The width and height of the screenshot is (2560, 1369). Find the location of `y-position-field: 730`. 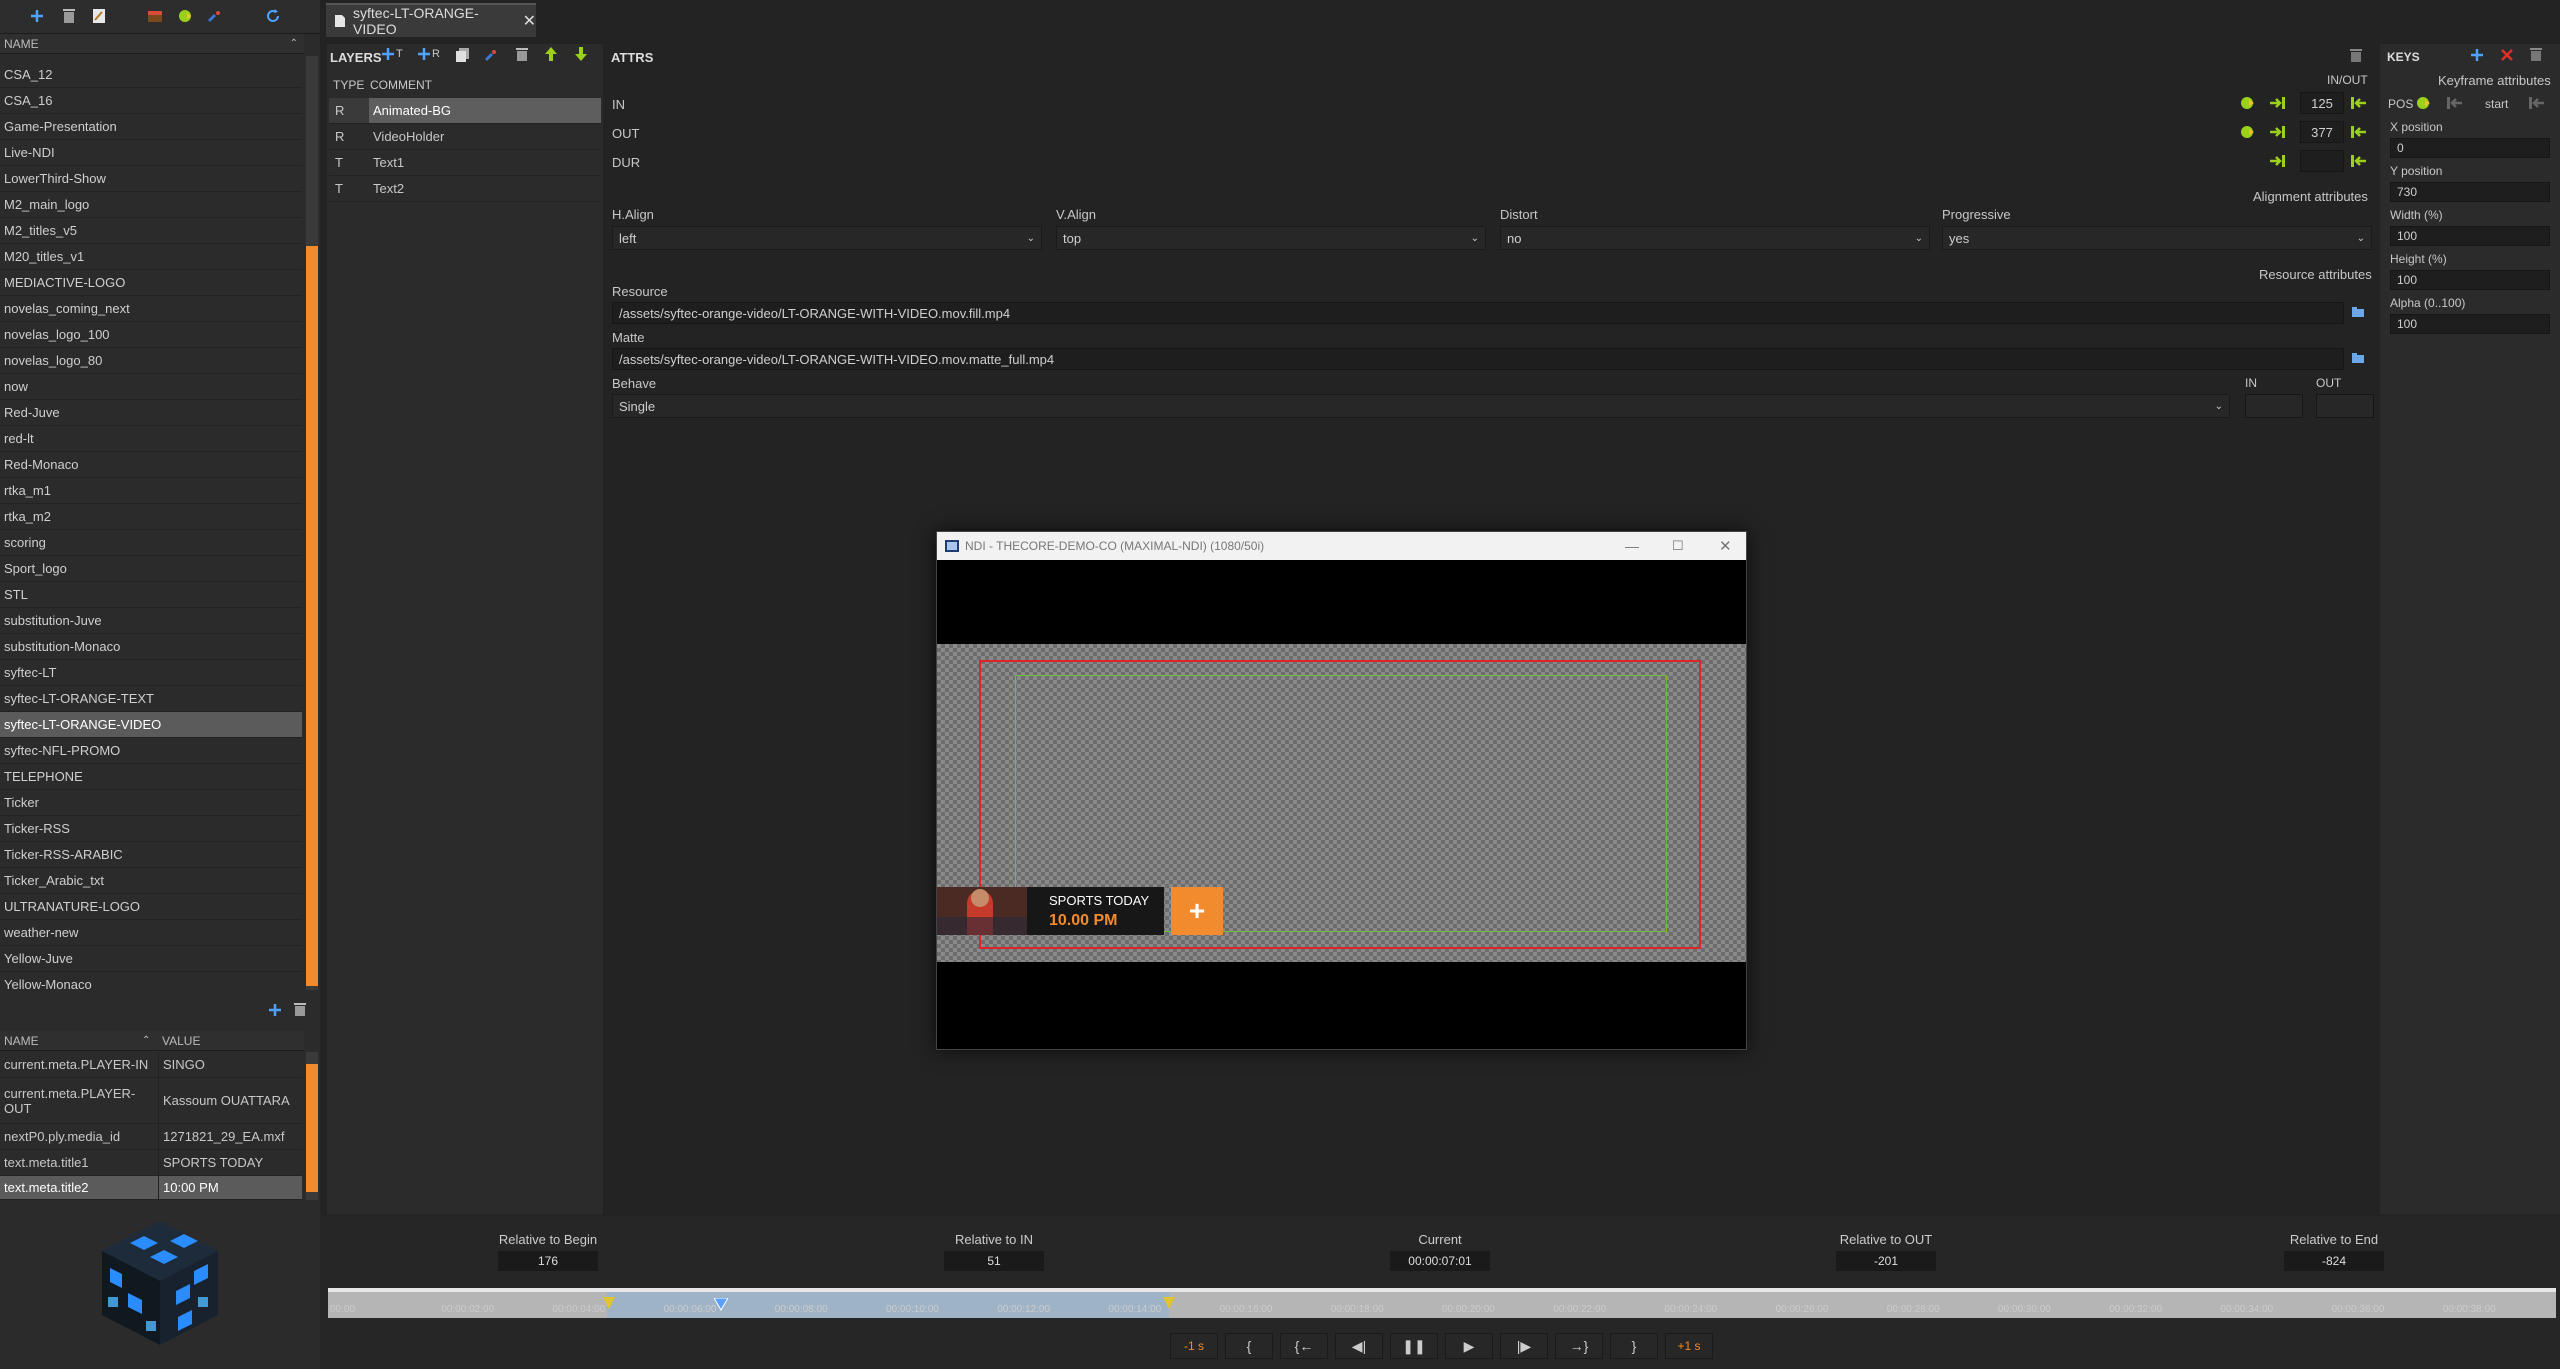

y-position-field: 730 is located at coordinates (2470, 192).